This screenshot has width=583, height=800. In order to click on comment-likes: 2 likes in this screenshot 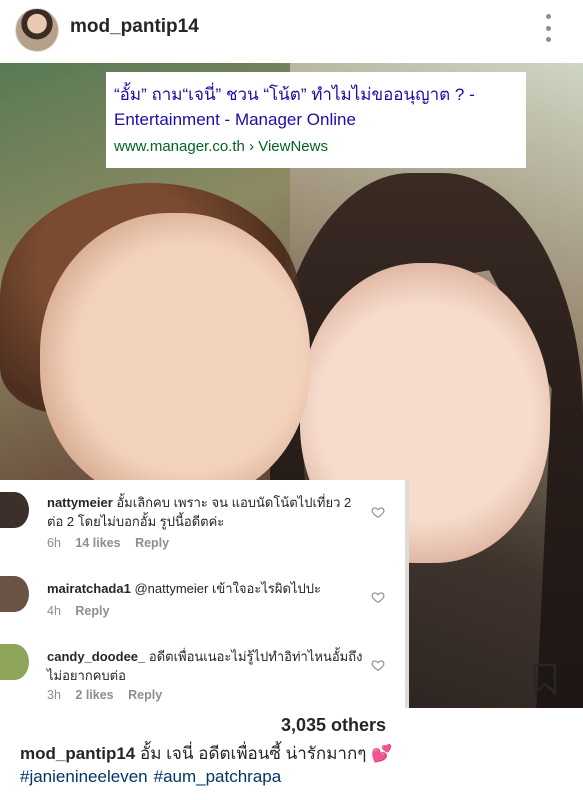, I will do `click(94, 695)`.